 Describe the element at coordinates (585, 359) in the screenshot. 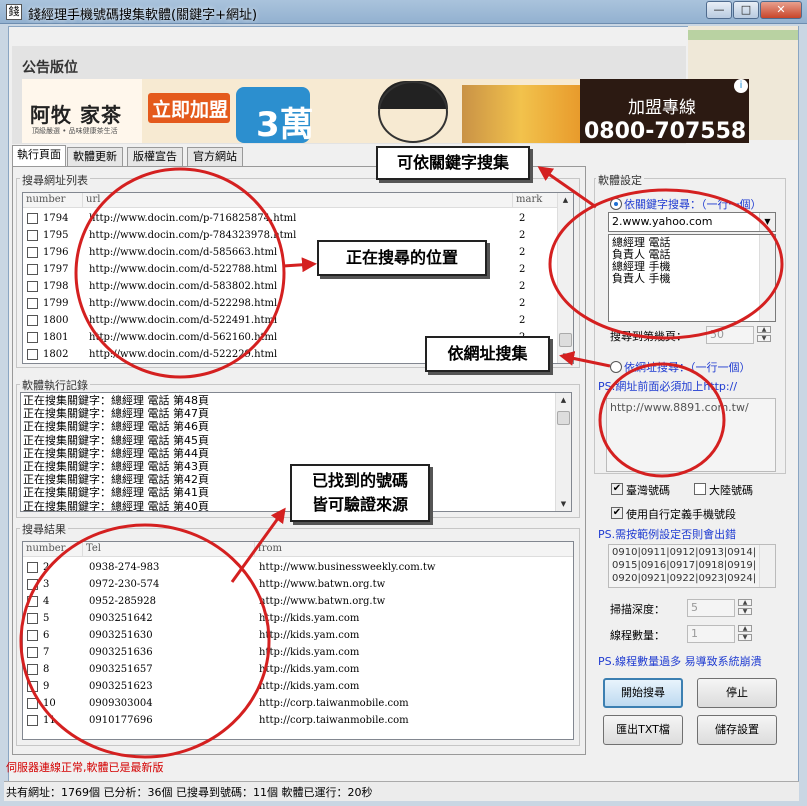

I see `url-arrow` at that location.